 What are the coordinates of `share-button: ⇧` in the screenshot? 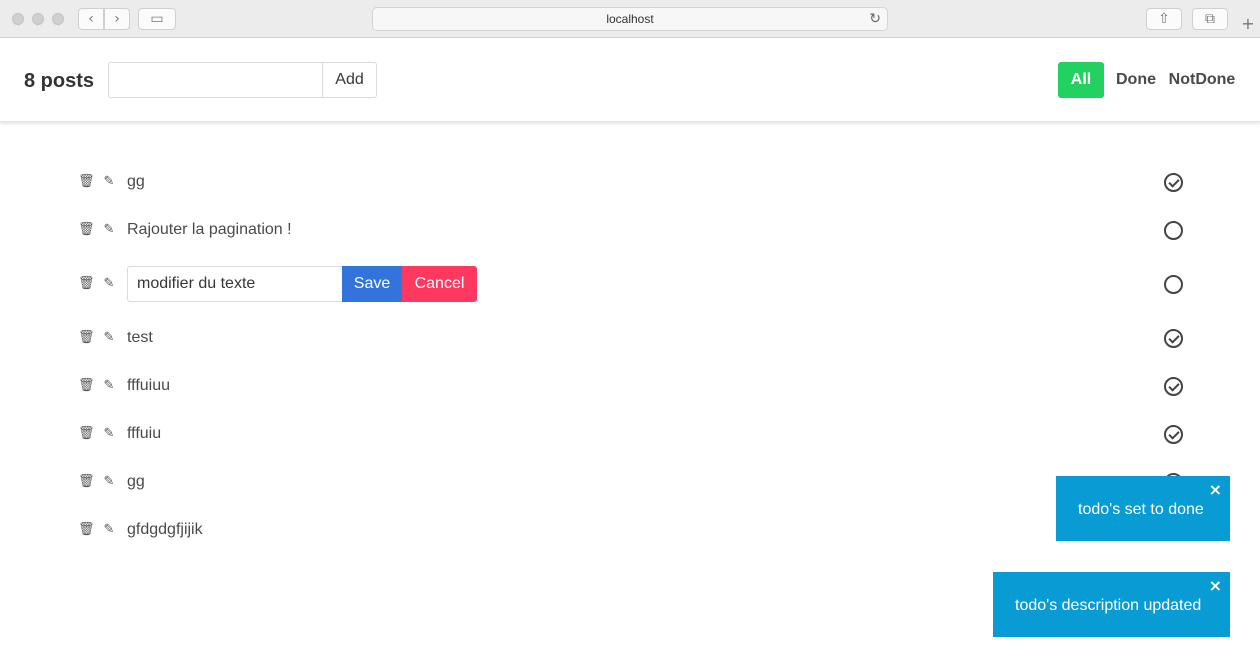 It's located at (1164, 19).